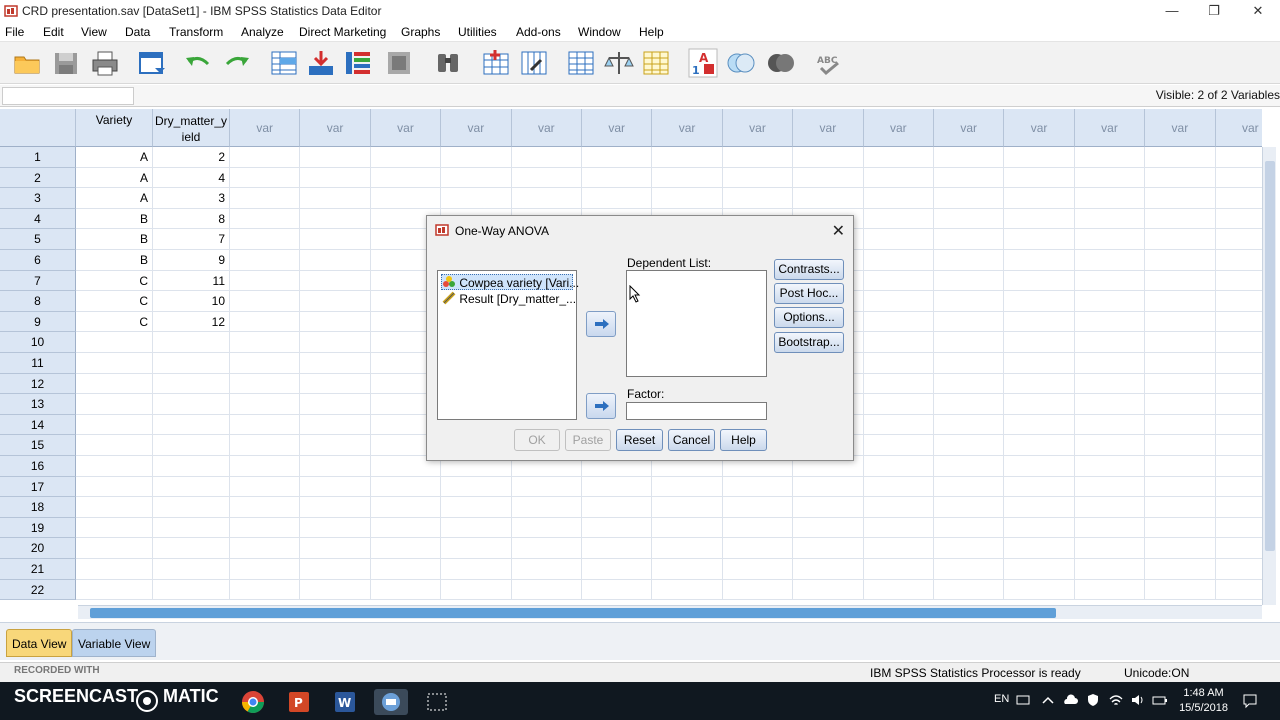  I want to click on row-header: 17, so click(38, 487).